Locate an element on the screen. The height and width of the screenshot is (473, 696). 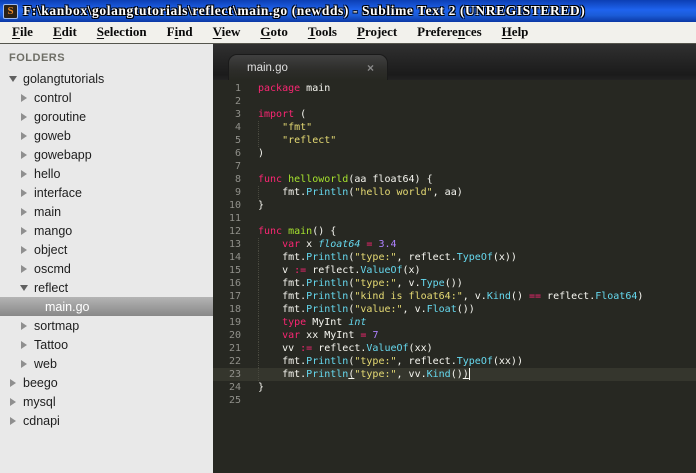
code-text: v := reflect.ValueOf(x) is located at coordinates (477, 270).